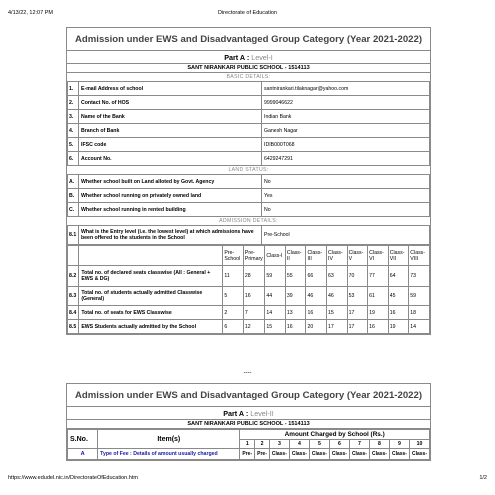 Image resolution: width=495 pixels, height=495 pixels. What do you see at coordinates (233, 326) in the screenshot?
I see `row-value: 6` at bounding box center [233, 326].